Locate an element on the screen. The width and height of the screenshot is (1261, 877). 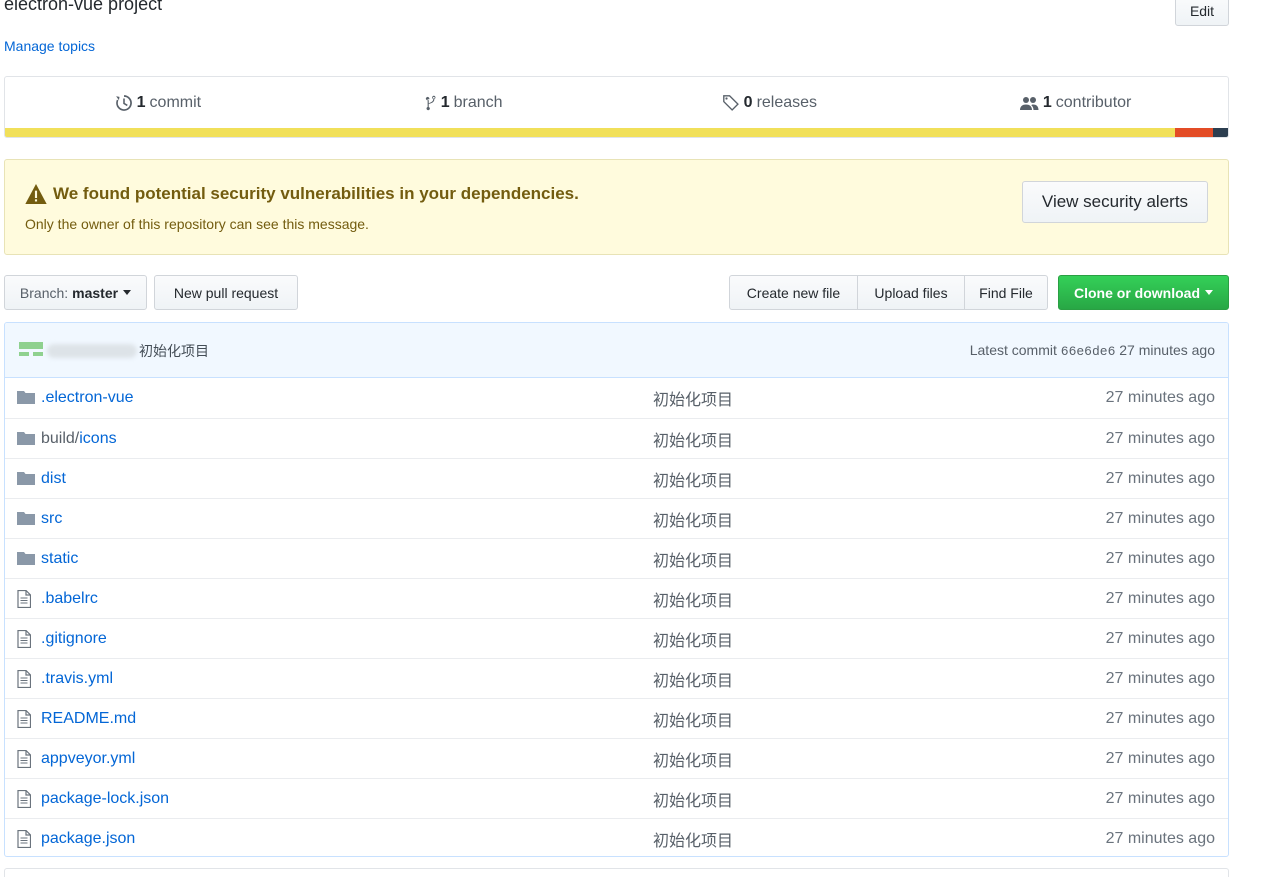
upload-files-button: Upload files is located at coordinates (911, 292).